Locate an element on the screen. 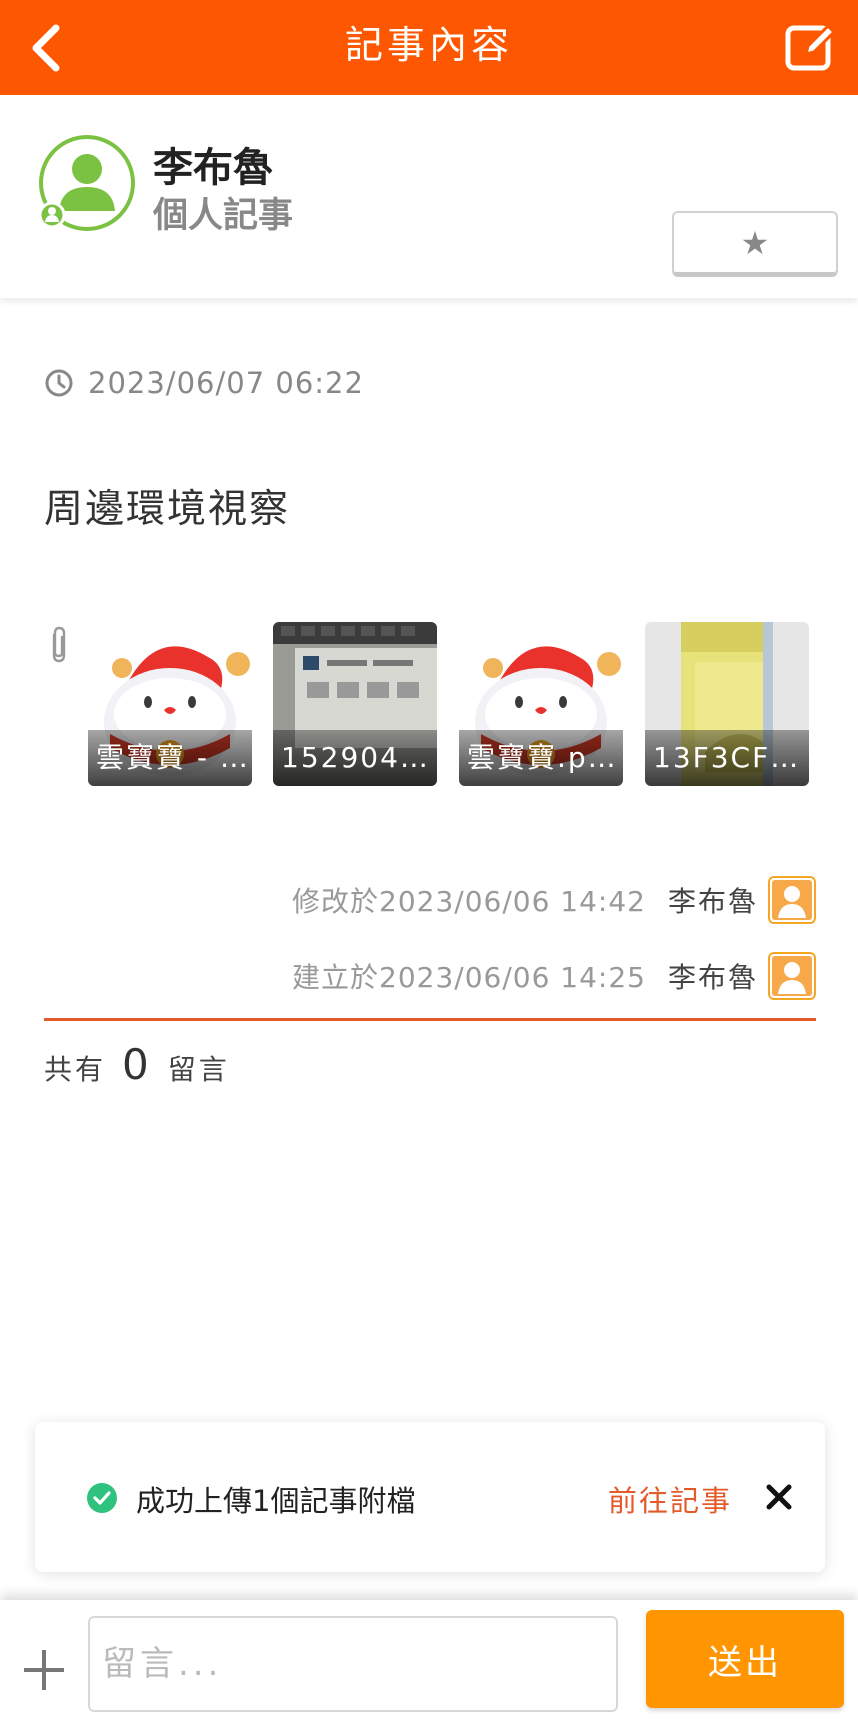 This screenshot has width=858, height=1726. top-bar: 記事內容 is located at coordinates (429, 47).